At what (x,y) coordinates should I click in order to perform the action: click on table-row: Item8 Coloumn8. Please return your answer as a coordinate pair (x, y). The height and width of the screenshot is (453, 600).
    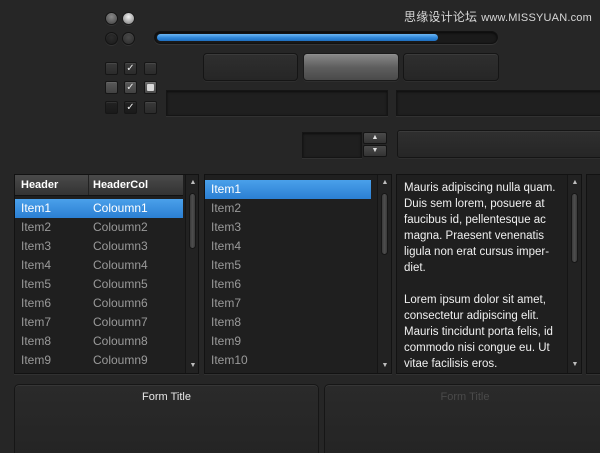
    Looking at the image, I should click on (99, 341).